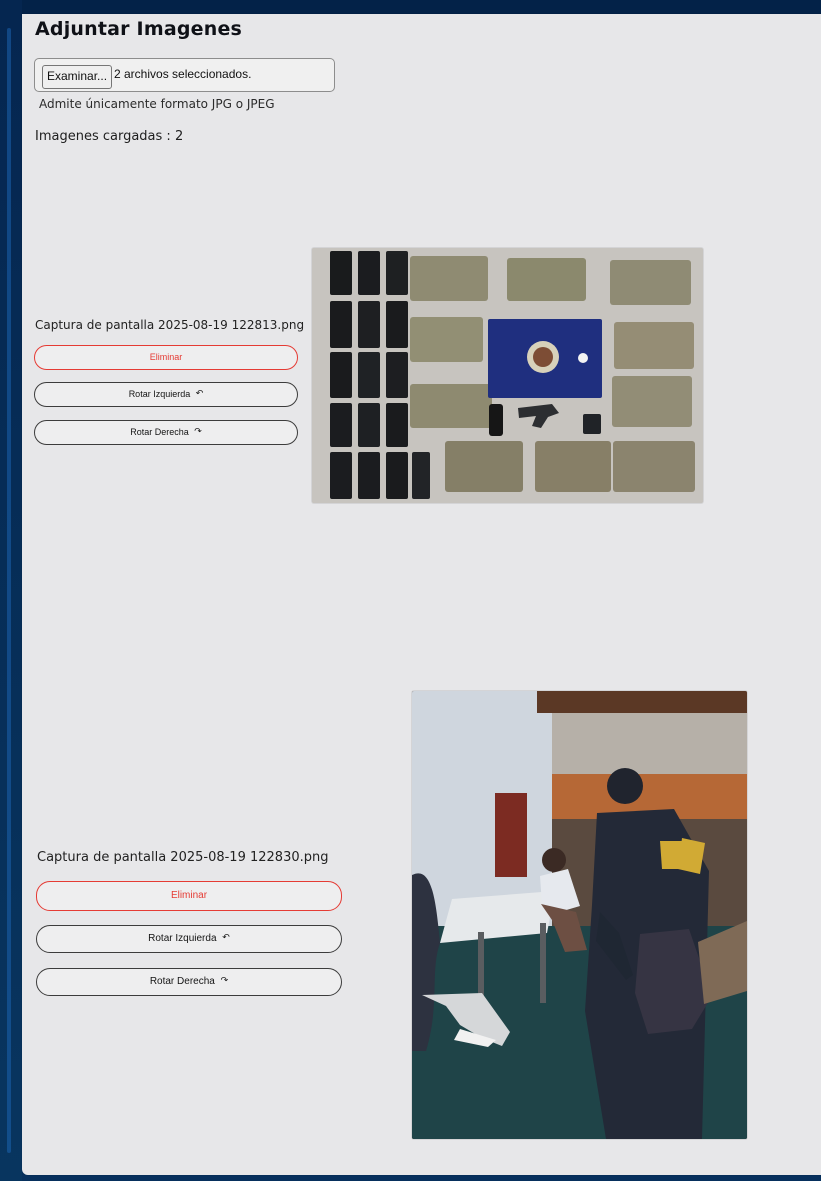 The image size is (821, 1181). I want to click on uploaded-image-preview, so click(507, 375).